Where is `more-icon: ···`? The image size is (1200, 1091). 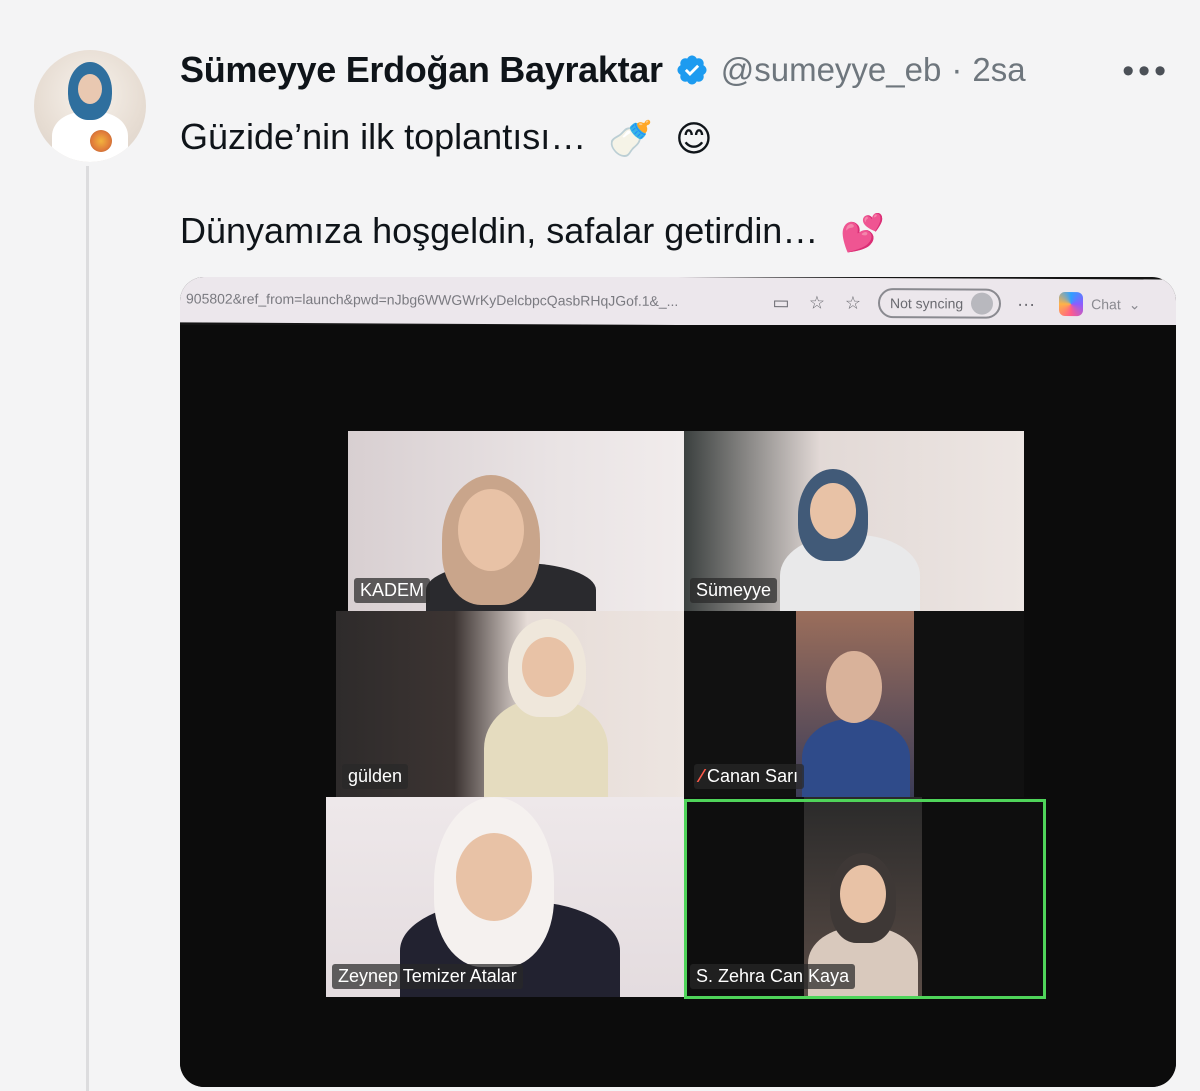
more-icon: ··· is located at coordinates (1026, 303).